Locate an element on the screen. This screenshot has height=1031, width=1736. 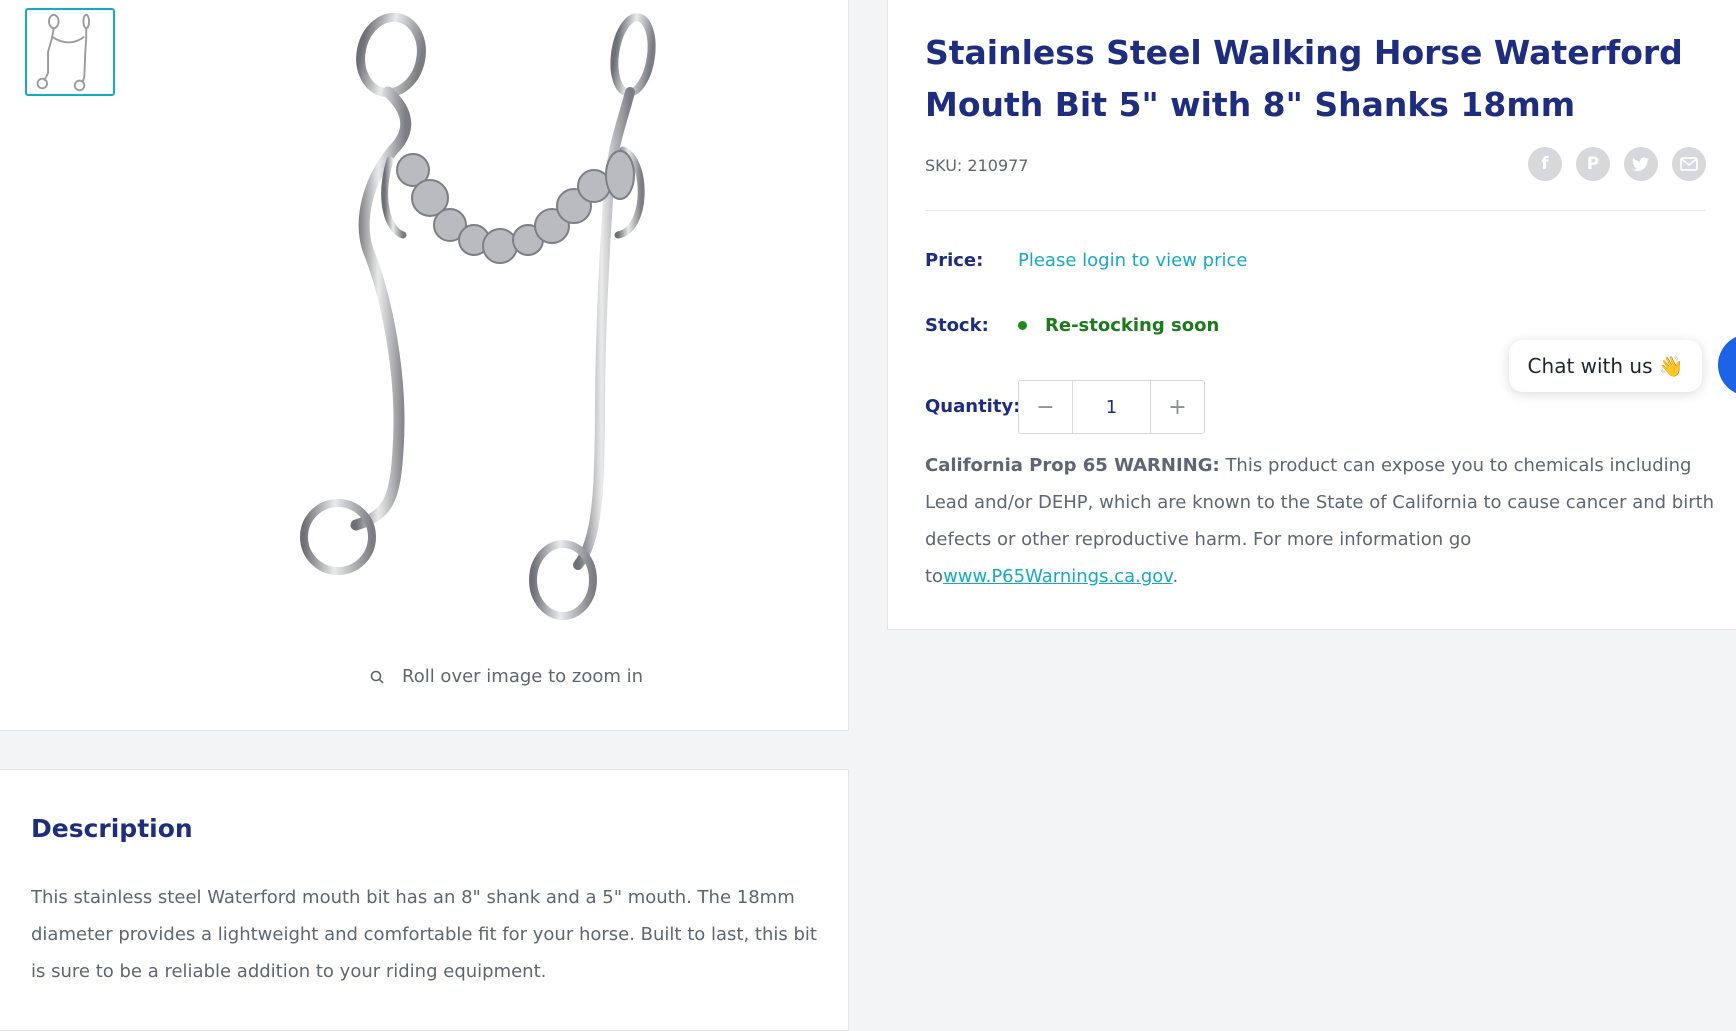
magnifier-icon is located at coordinates (377, 677).